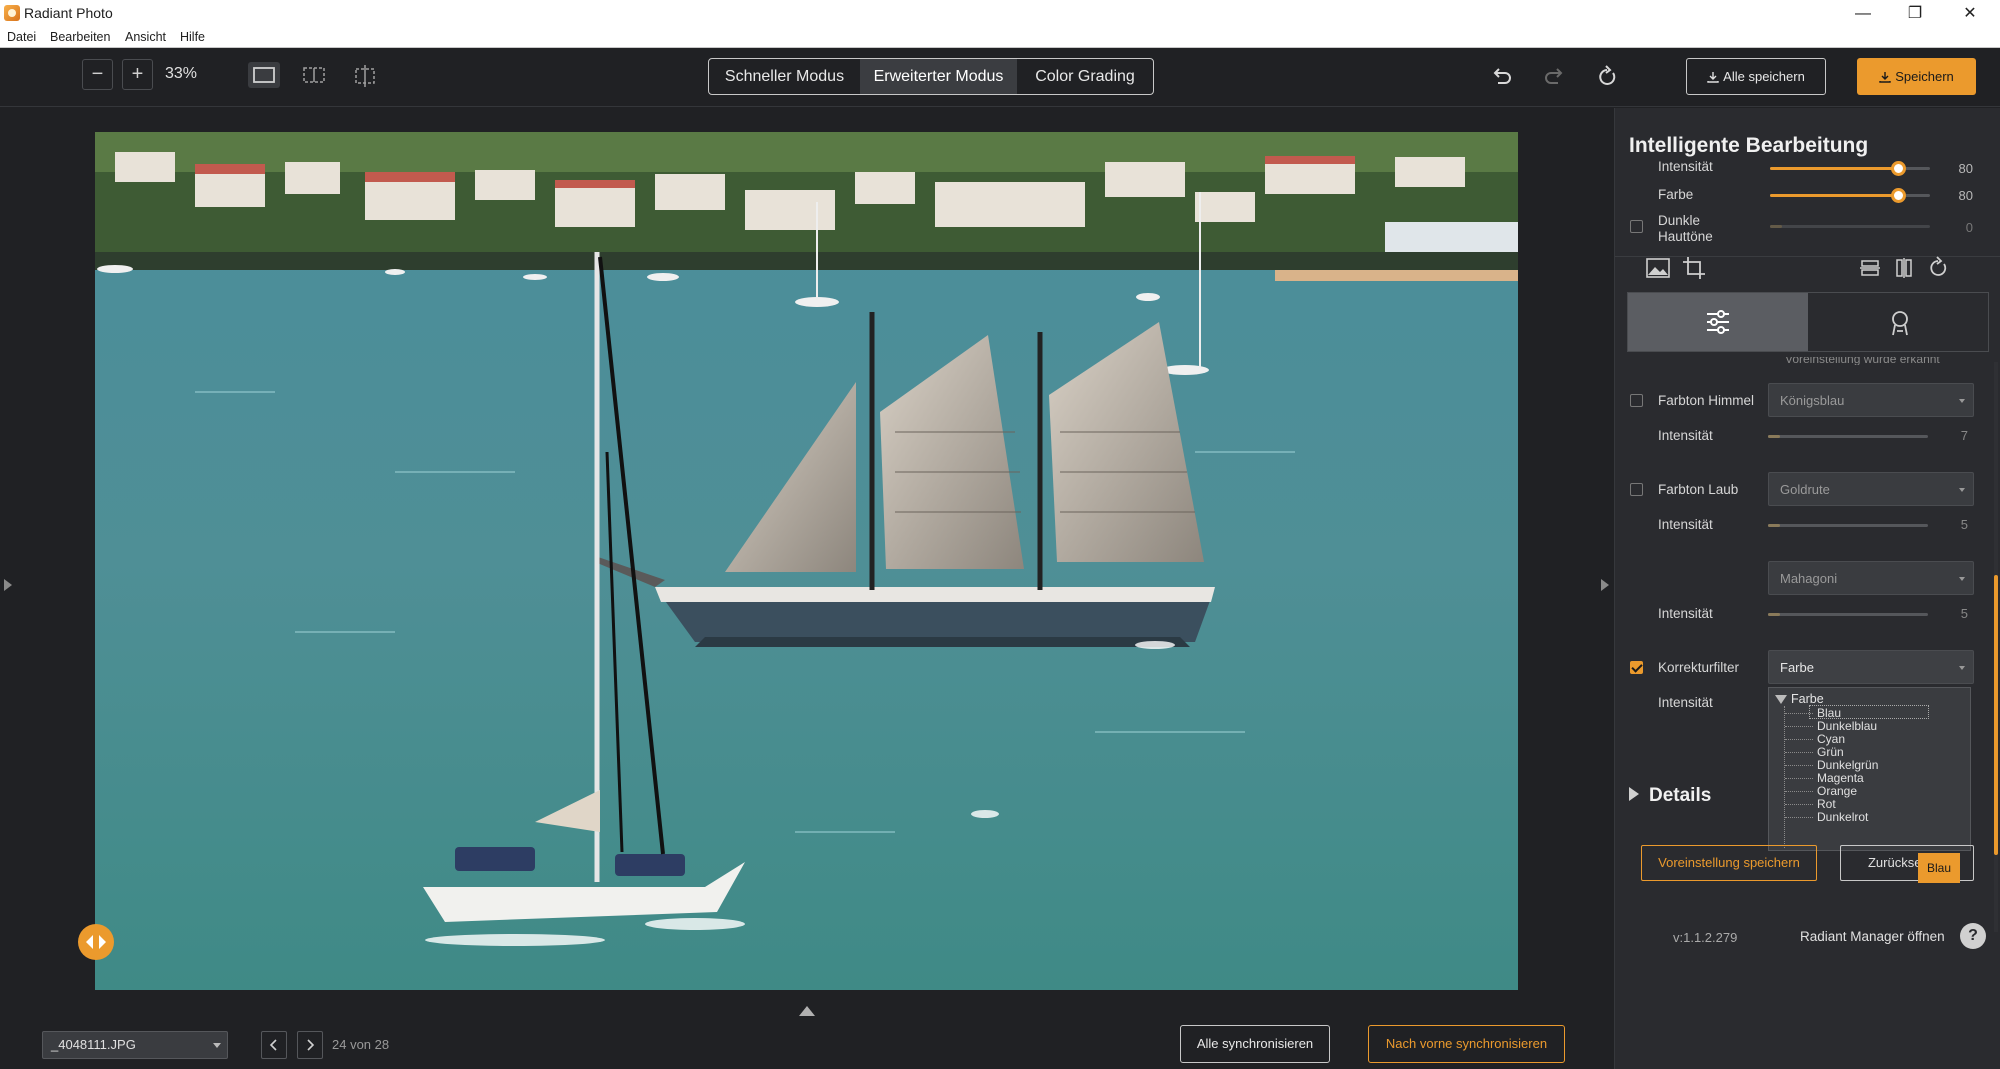 This screenshot has height=1069, width=2000. I want to click on tree-item-dunkelblau: Dunkelblau, so click(1847, 726).